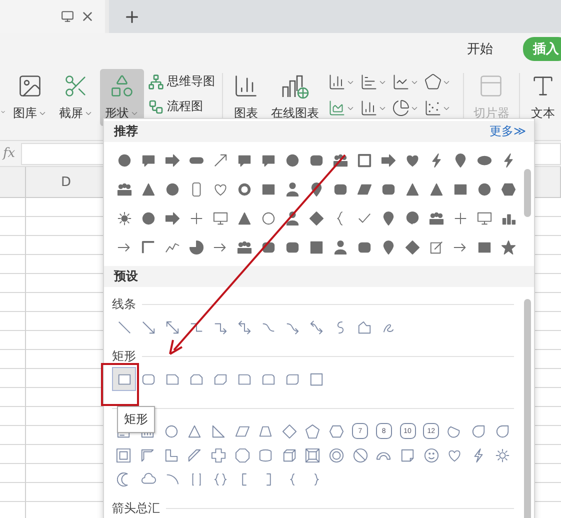 The height and width of the screenshot is (518, 561). Describe the element at coordinates (507, 131) in the screenshot. I see `more-link: 更多≫` at that location.